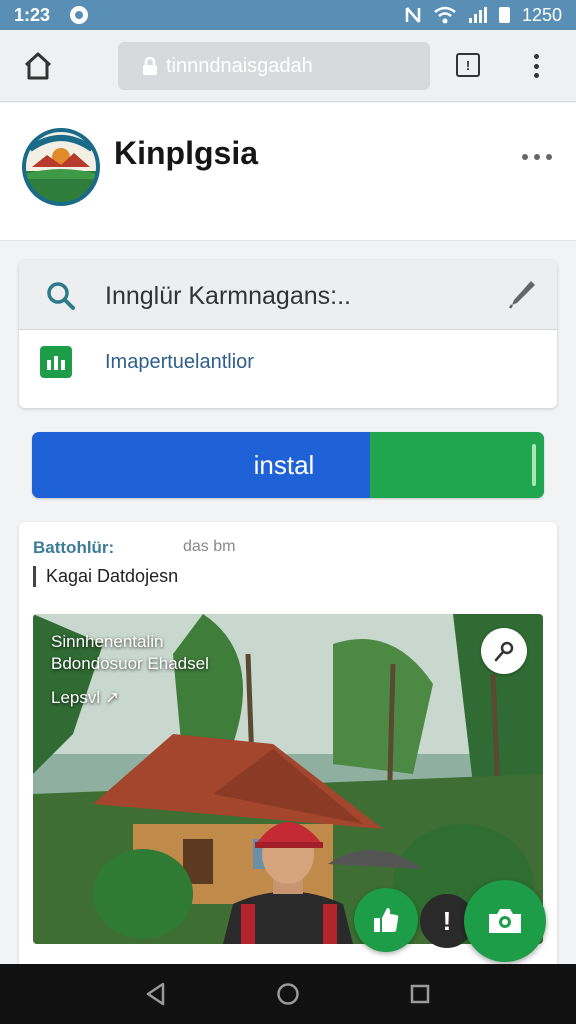 This screenshot has height=1024, width=576. What do you see at coordinates (156, 994) in the screenshot?
I see `back-icon` at bounding box center [156, 994].